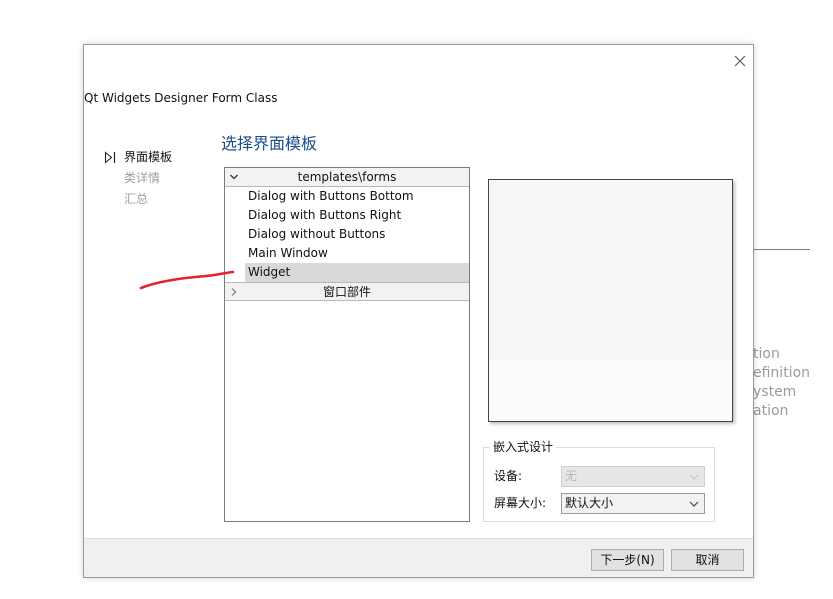  What do you see at coordinates (627, 560) in the screenshot?
I see `next-button: 下一步(N)` at bounding box center [627, 560].